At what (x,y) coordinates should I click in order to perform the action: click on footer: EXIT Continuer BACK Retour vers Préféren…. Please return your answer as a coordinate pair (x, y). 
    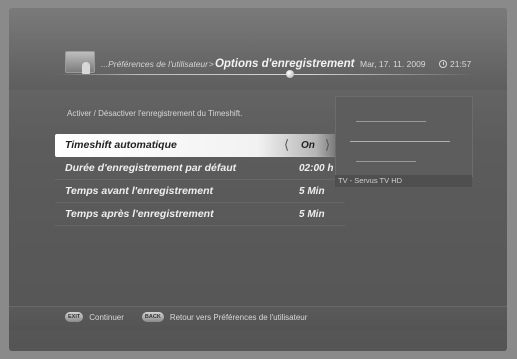
    Looking at the image, I should click on (186, 317).